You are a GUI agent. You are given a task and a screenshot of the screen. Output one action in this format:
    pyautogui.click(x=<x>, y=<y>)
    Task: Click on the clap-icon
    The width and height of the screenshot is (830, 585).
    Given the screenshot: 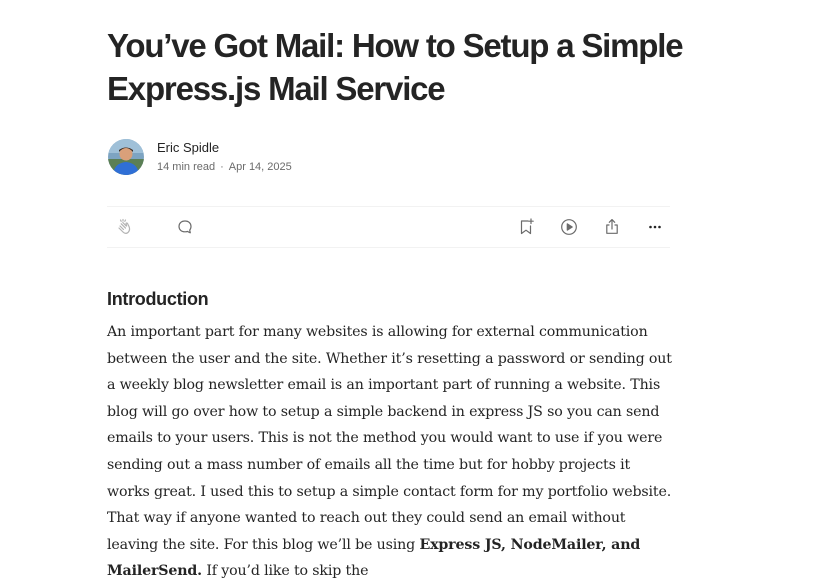 What is the action you would take?
    pyautogui.click(x=124, y=227)
    